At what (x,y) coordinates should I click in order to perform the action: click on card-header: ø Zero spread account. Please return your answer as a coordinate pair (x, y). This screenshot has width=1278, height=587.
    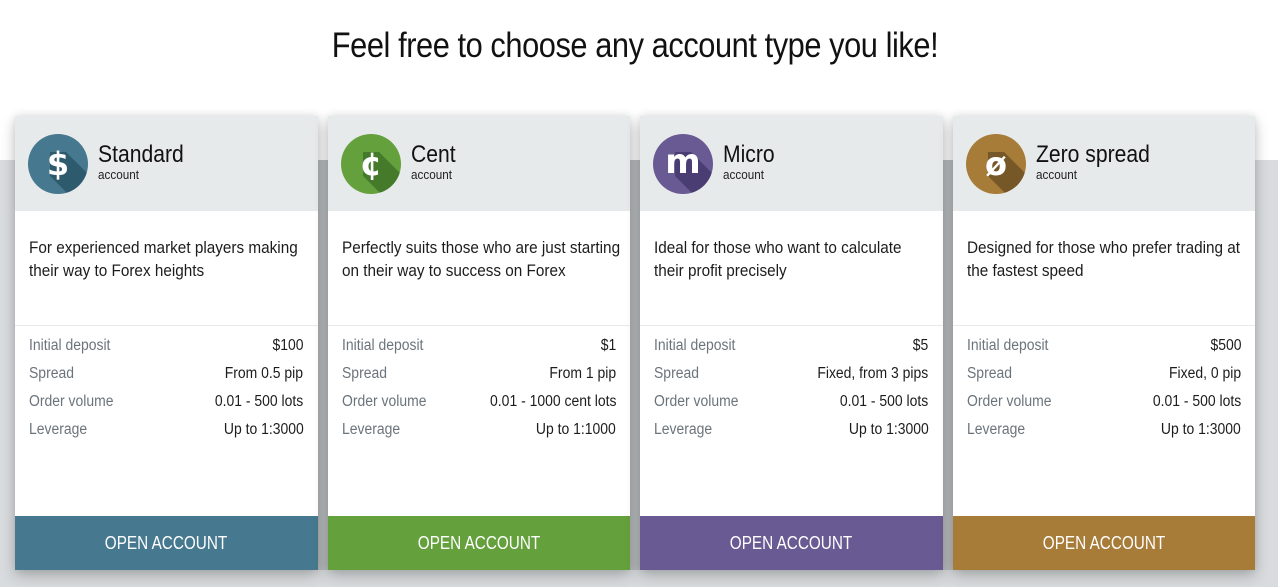
    Looking at the image, I should click on (1103, 163).